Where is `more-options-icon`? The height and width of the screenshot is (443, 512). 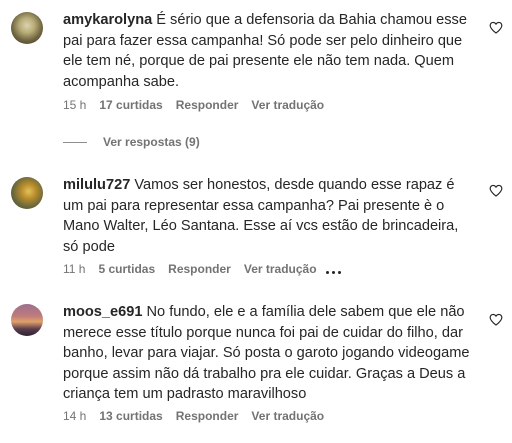
more-options-icon is located at coordinates (334, 270).